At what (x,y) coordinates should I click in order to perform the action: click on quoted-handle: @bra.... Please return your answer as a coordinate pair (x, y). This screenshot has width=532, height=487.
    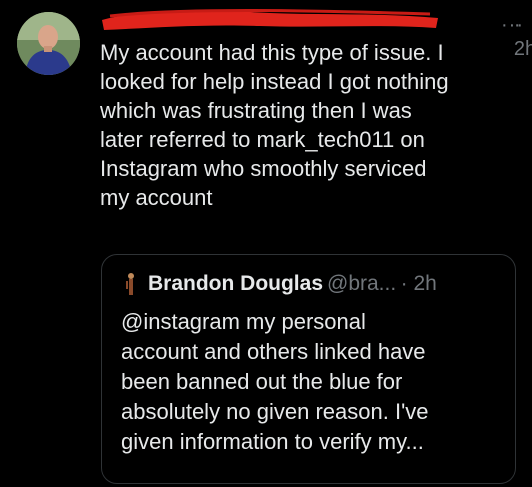
    Looking at the image, I should click on (361, 283).